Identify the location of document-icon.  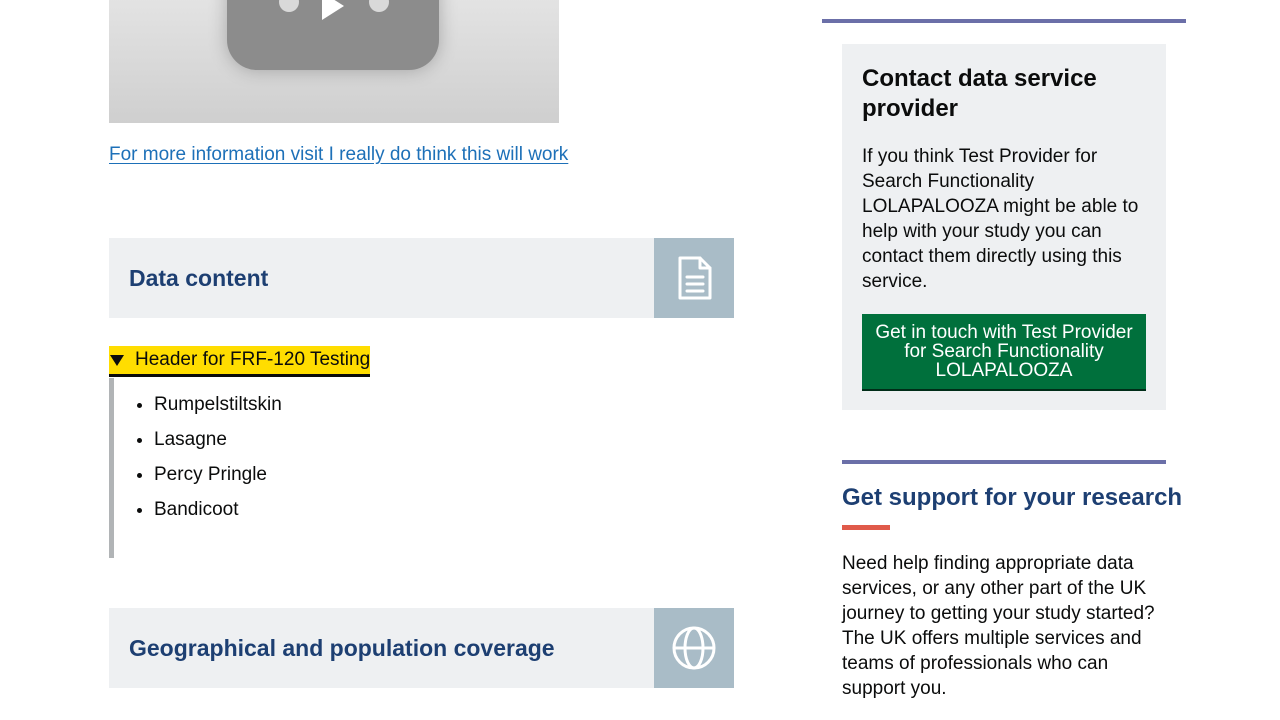
(694, 278).